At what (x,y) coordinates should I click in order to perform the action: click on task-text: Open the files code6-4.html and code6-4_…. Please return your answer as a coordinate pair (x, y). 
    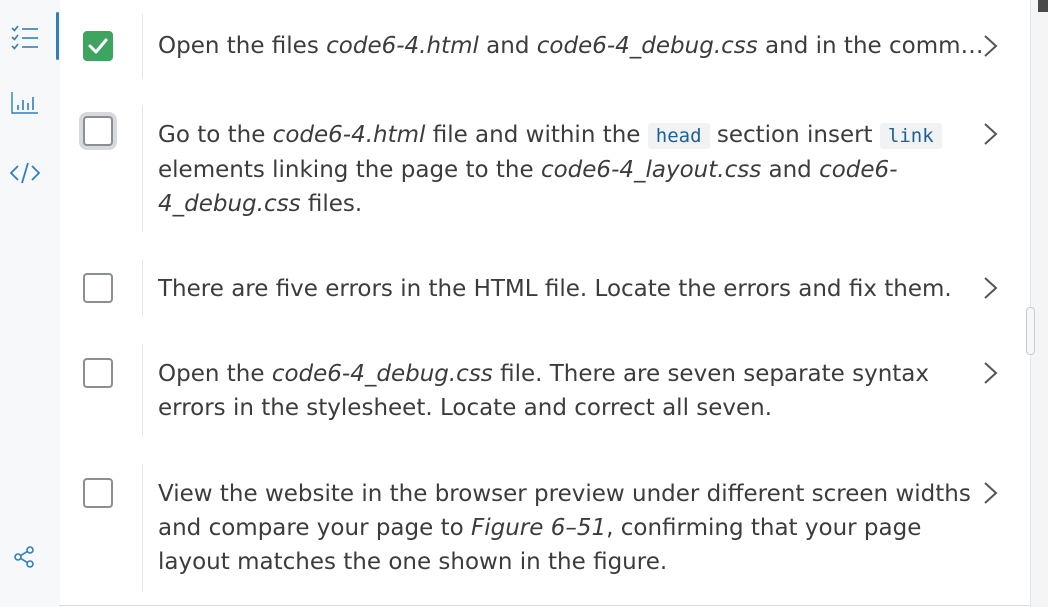
    Looking at the image, I should click on (571, 46).